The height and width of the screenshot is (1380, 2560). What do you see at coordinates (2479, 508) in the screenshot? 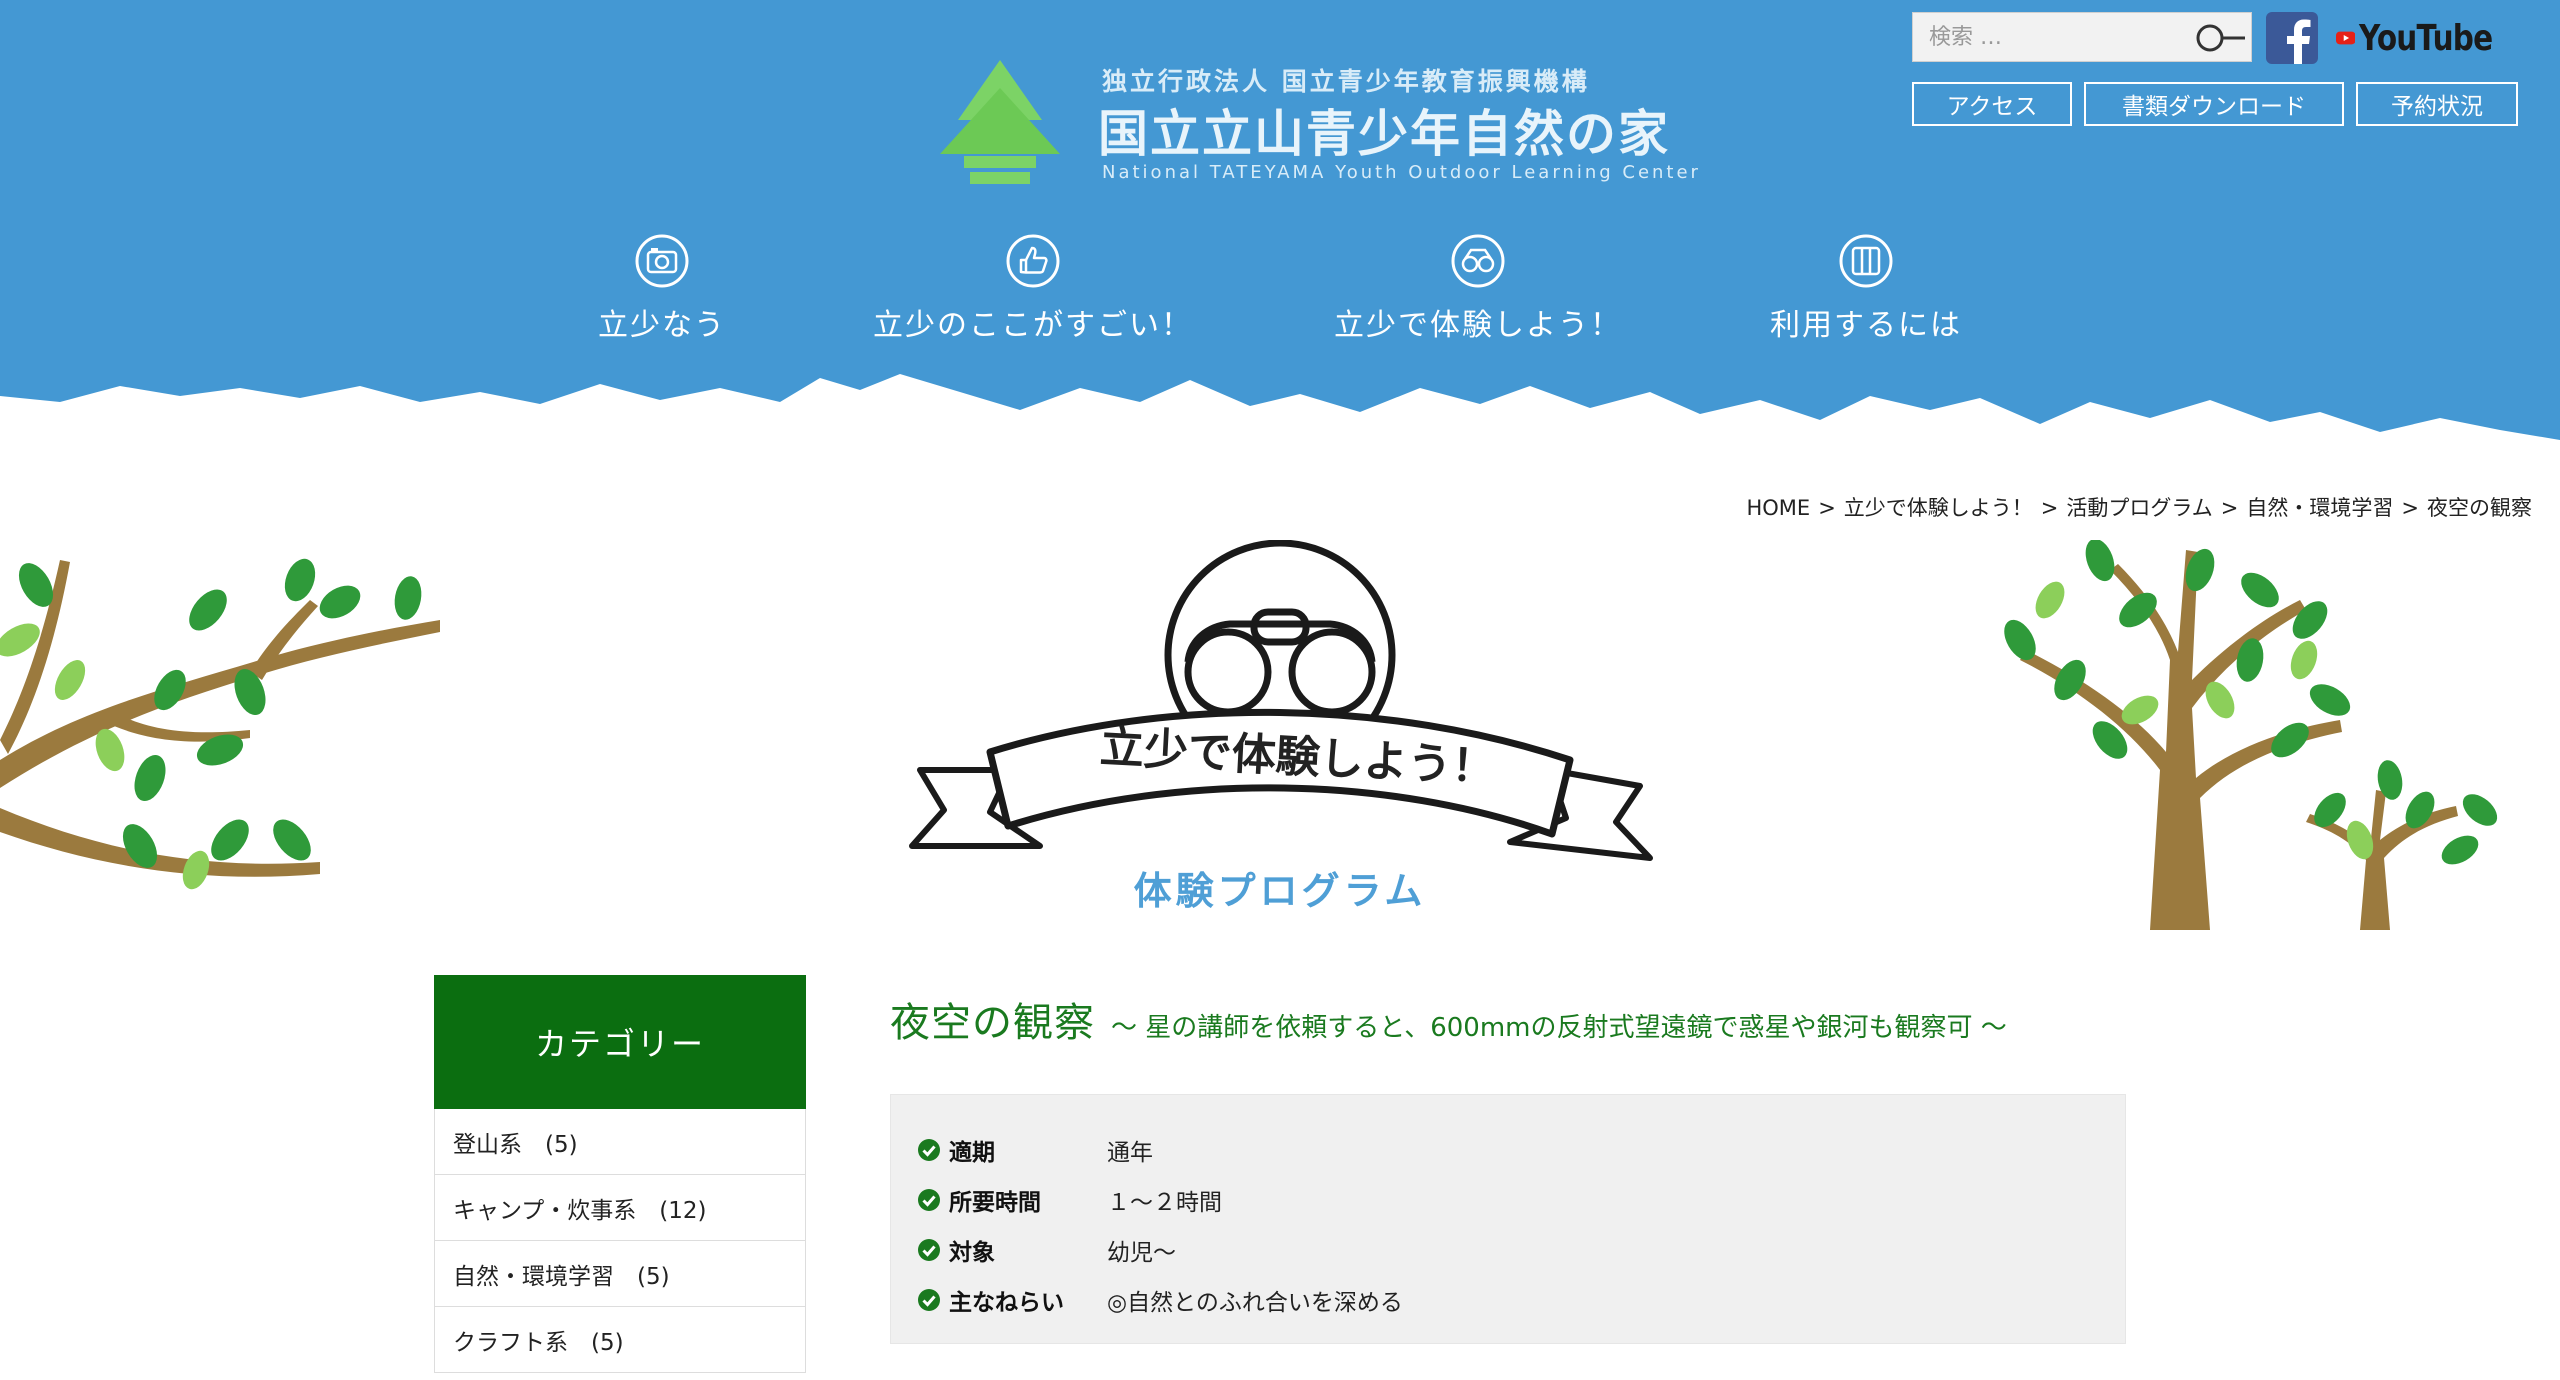
I see `breadcrumb-current: 夜空の観察` at bounding box center [2479, 508].